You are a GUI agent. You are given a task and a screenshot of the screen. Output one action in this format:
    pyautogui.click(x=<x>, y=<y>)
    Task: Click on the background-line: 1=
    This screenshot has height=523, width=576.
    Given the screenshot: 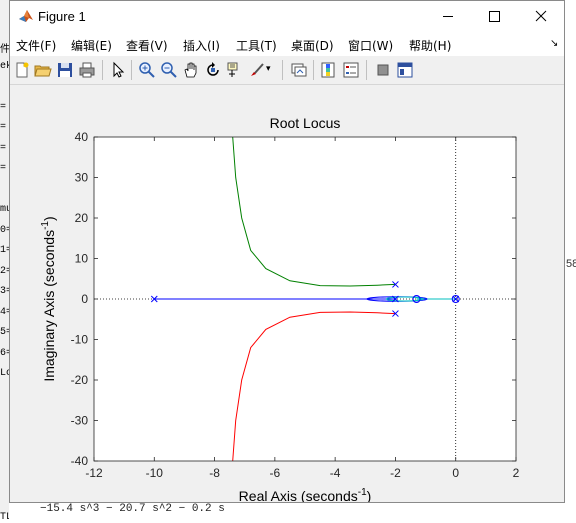 What is the action you would take?
    pyautogui.click(x=4, y=250)
    